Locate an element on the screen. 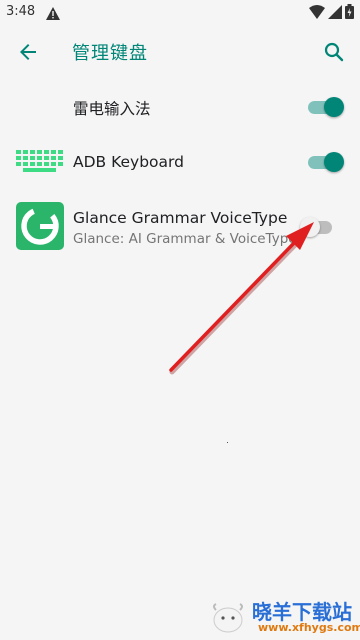  glance-g-icon is located at coordinates (40, 228).